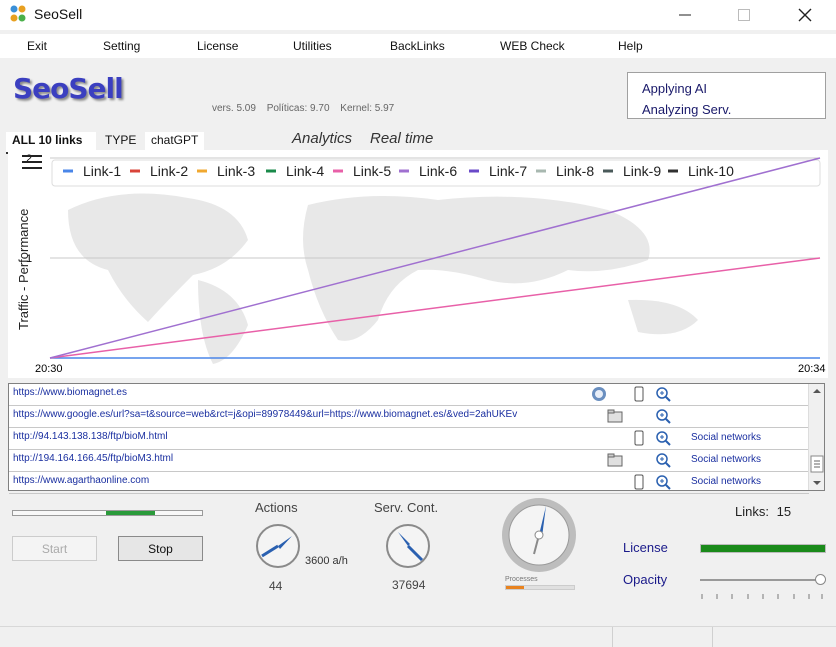  I want to click on progress-track, so click(107, 513).